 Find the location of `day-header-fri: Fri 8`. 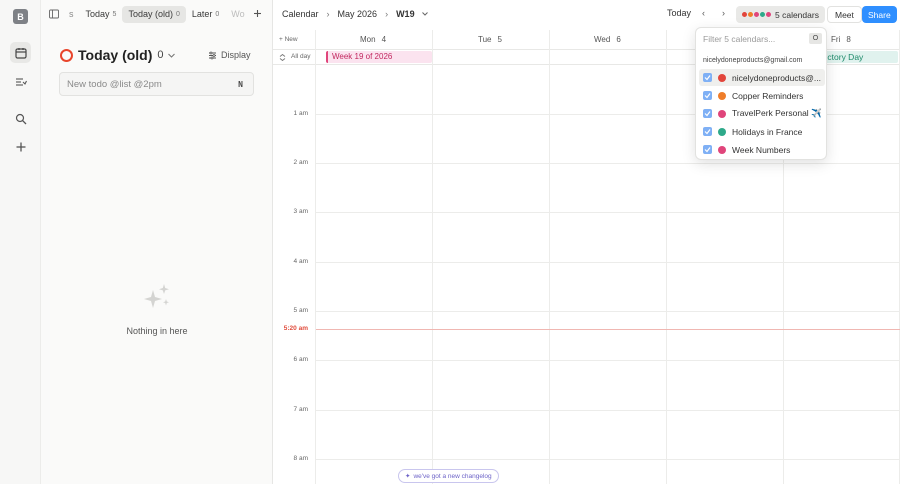

day-header-fri: Fri 8 is located at coordinates (841, 39).